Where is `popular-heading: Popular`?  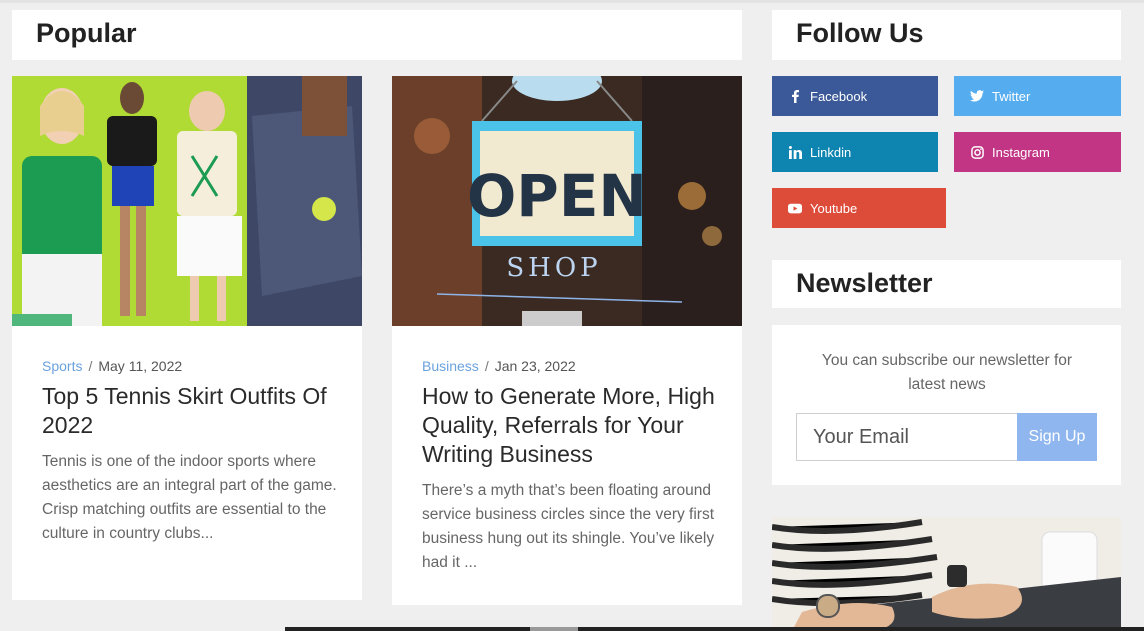 popular-heading: Popular is located at coordinates (86, 33).